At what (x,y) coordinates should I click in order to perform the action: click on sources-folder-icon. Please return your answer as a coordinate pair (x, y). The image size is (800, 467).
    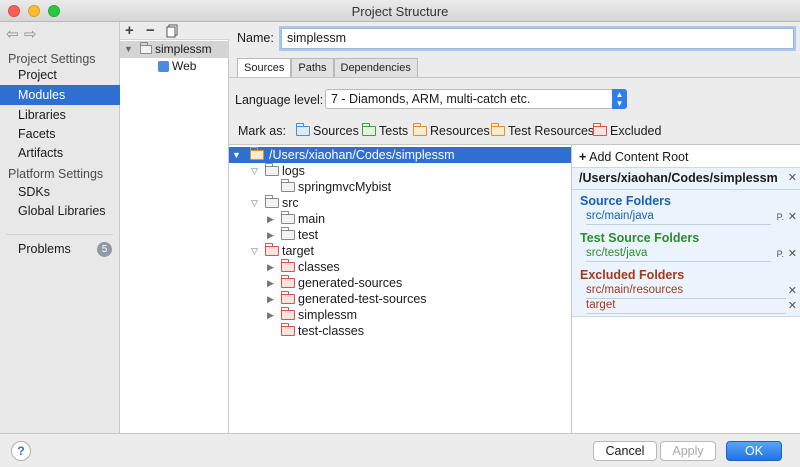
    Looking at the image, I should click on (302, 129).